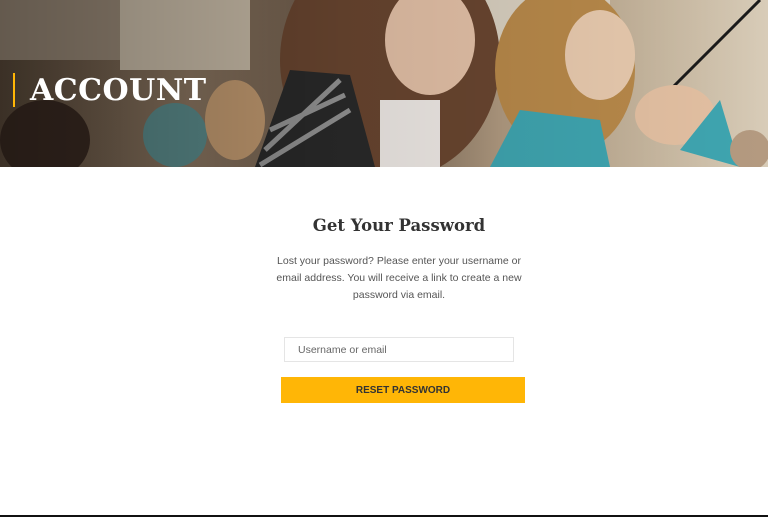 This screenshot has height=517, width=768. Describe the element at coordinates (399, 349) in the screenshot. I see `username-email-input` at that location.